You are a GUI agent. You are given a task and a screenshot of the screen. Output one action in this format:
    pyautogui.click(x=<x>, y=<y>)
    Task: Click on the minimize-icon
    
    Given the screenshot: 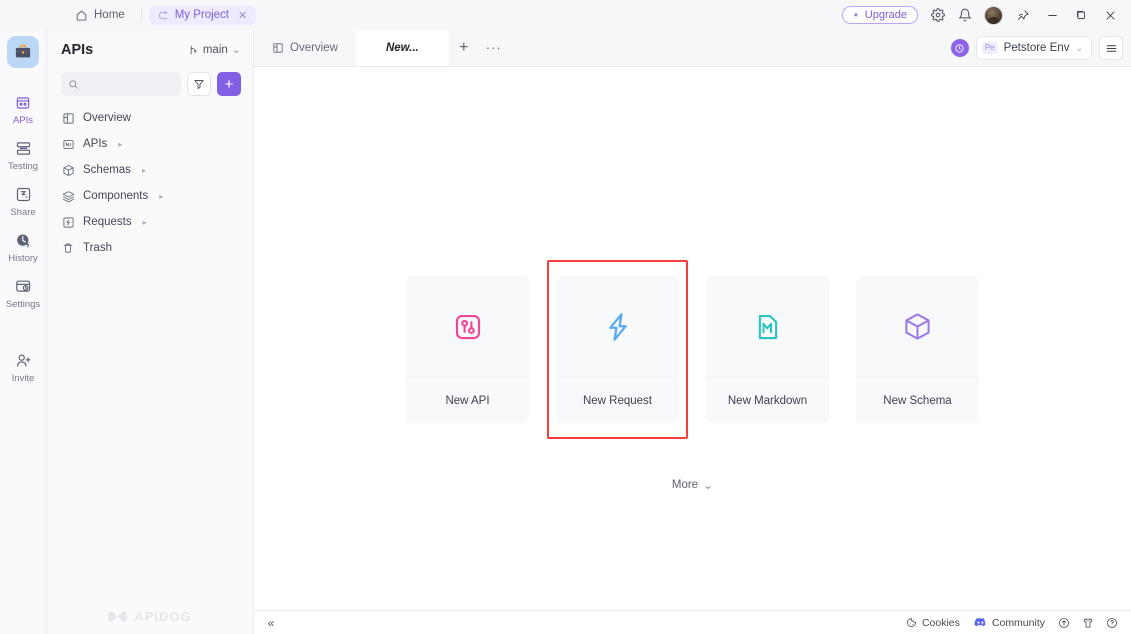 What is the action you would take?
    pyautogui.click(x=1052, y=15)
    